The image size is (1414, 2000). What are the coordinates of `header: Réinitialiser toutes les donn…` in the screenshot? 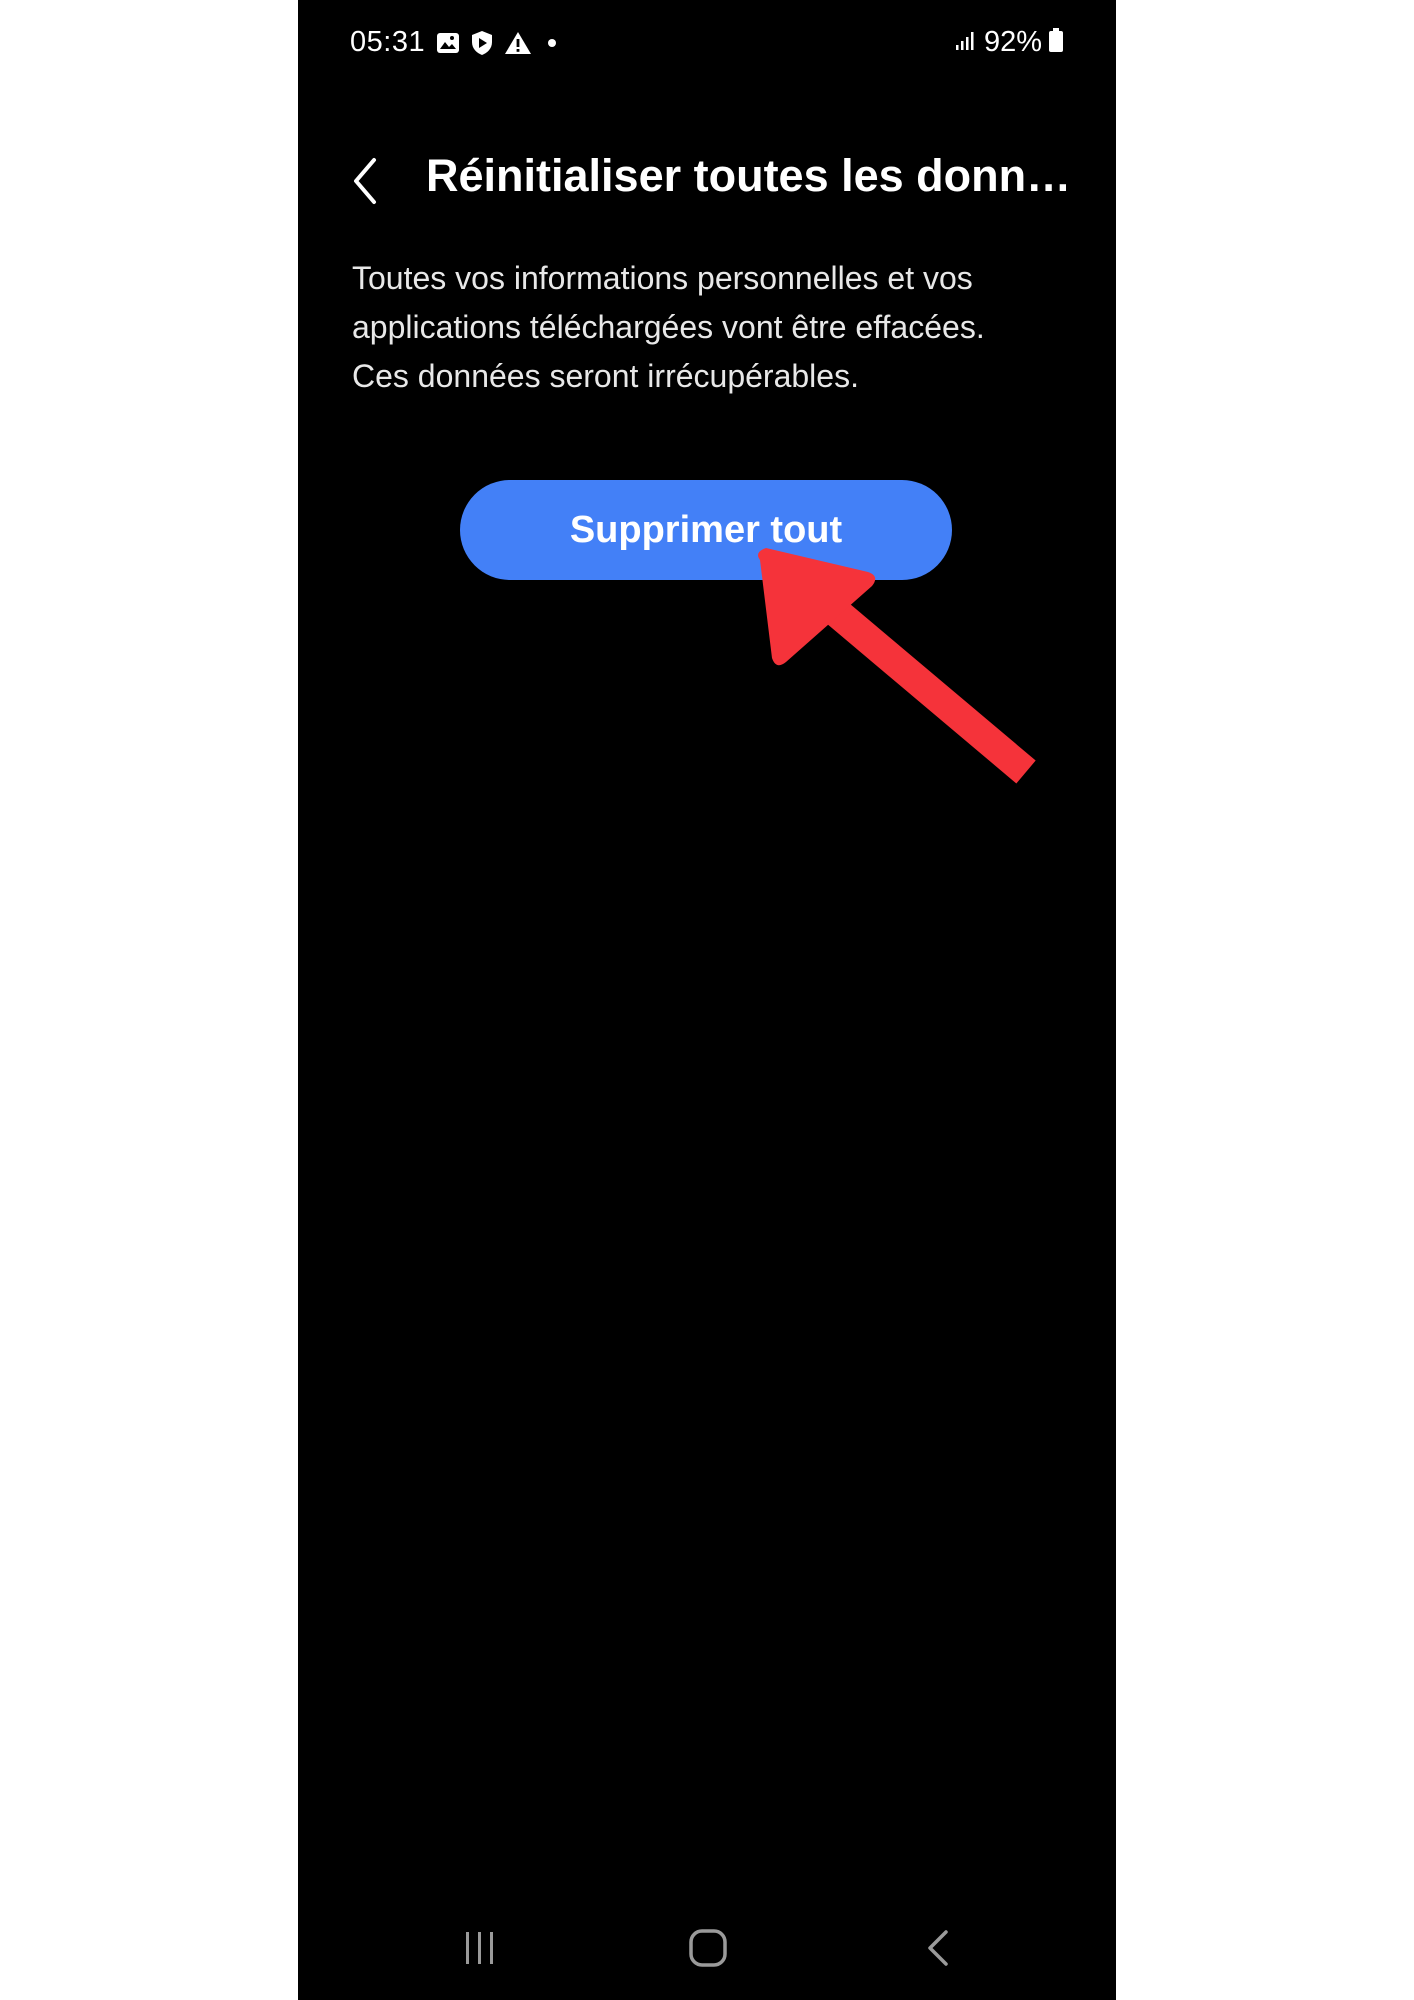 It's located at (707, 180).